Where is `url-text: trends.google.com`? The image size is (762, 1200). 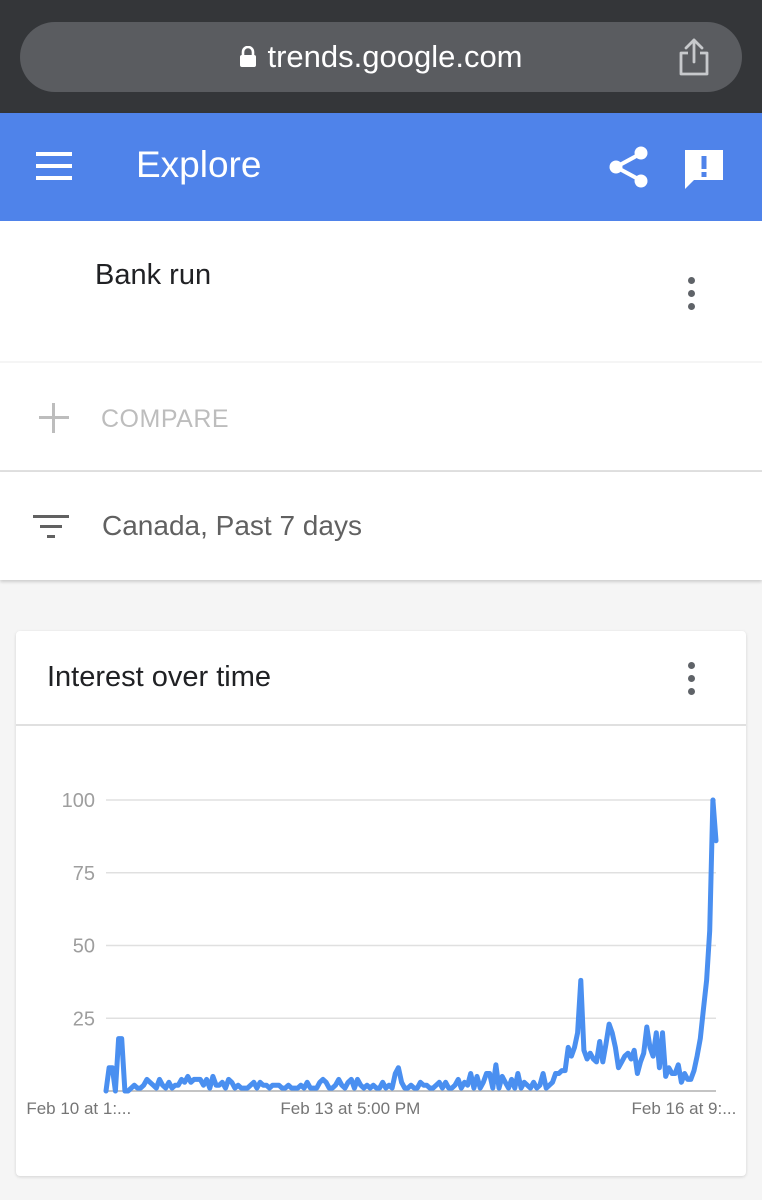 url-text: trends.google.com is located at coordinates (395, 56).